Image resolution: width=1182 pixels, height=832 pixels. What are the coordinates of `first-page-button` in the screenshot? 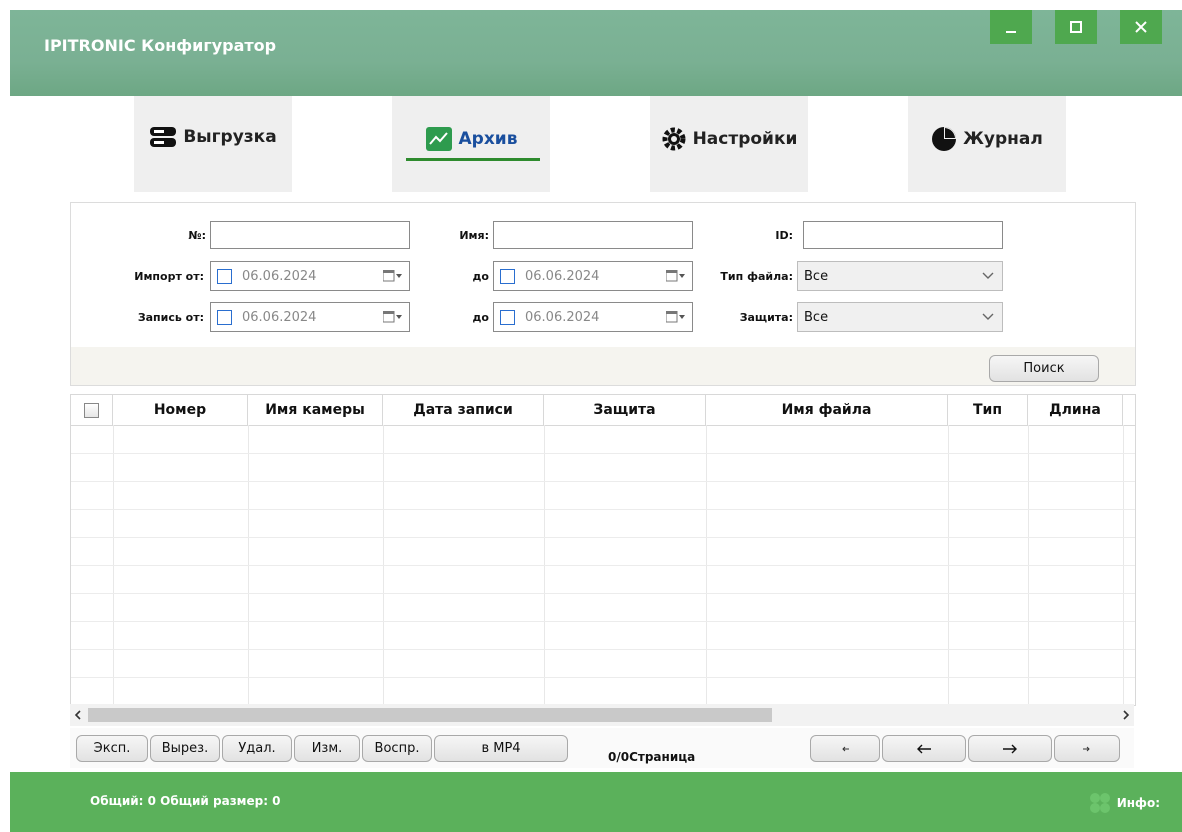 It's located at (845, 748).